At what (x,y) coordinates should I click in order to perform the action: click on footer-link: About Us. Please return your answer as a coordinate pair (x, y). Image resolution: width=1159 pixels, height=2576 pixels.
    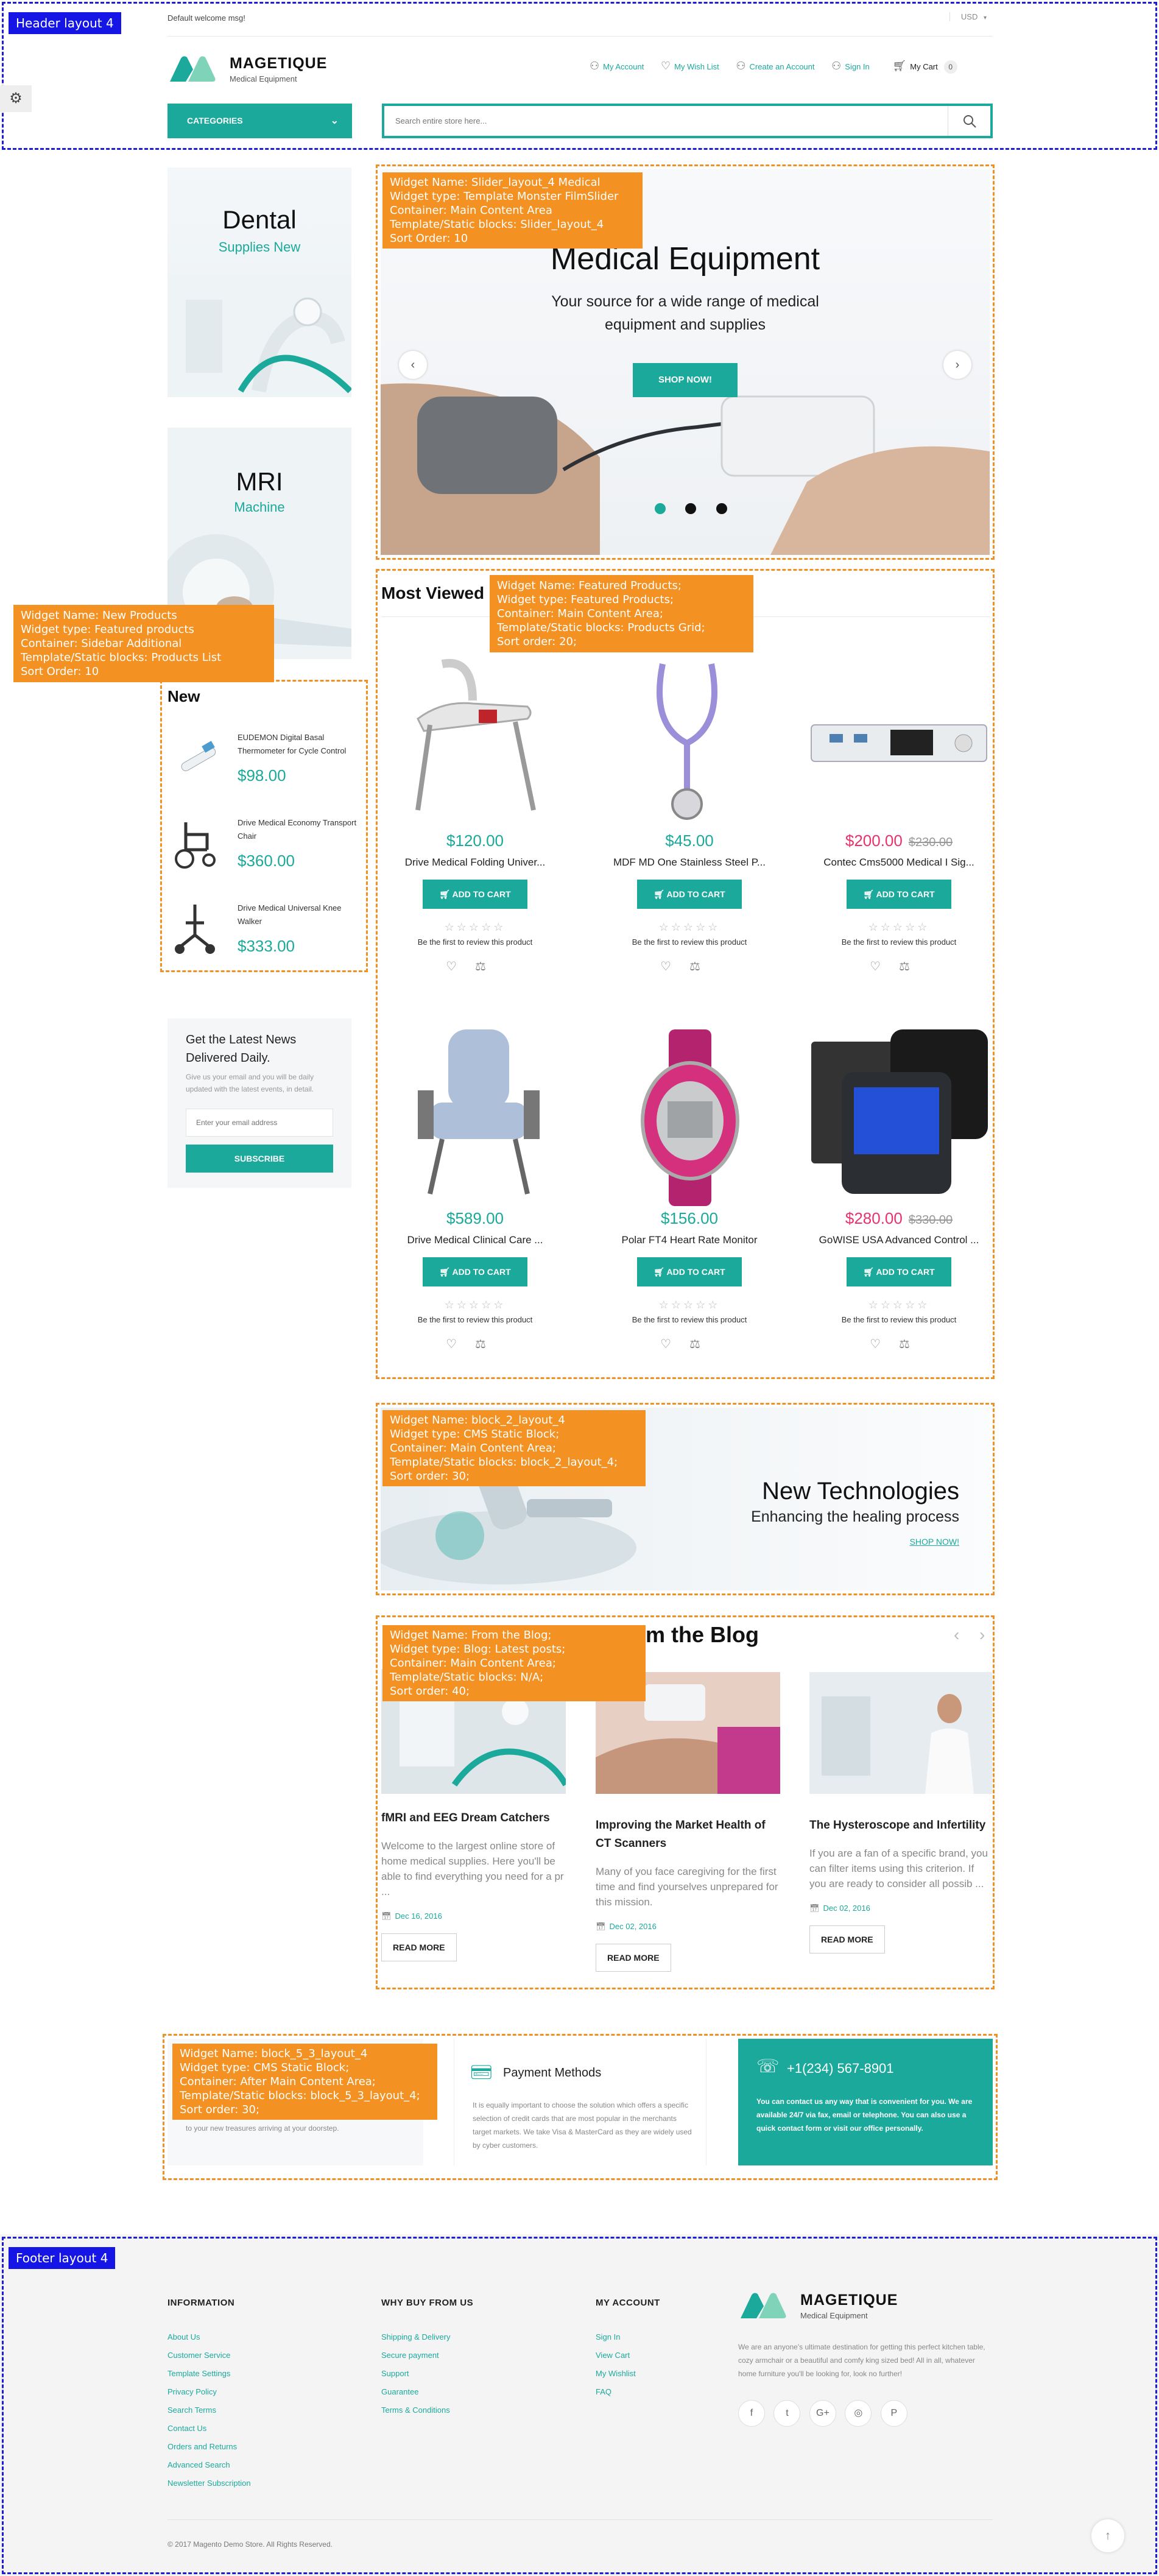
    Looking at the image, I should click on (209, 2336).